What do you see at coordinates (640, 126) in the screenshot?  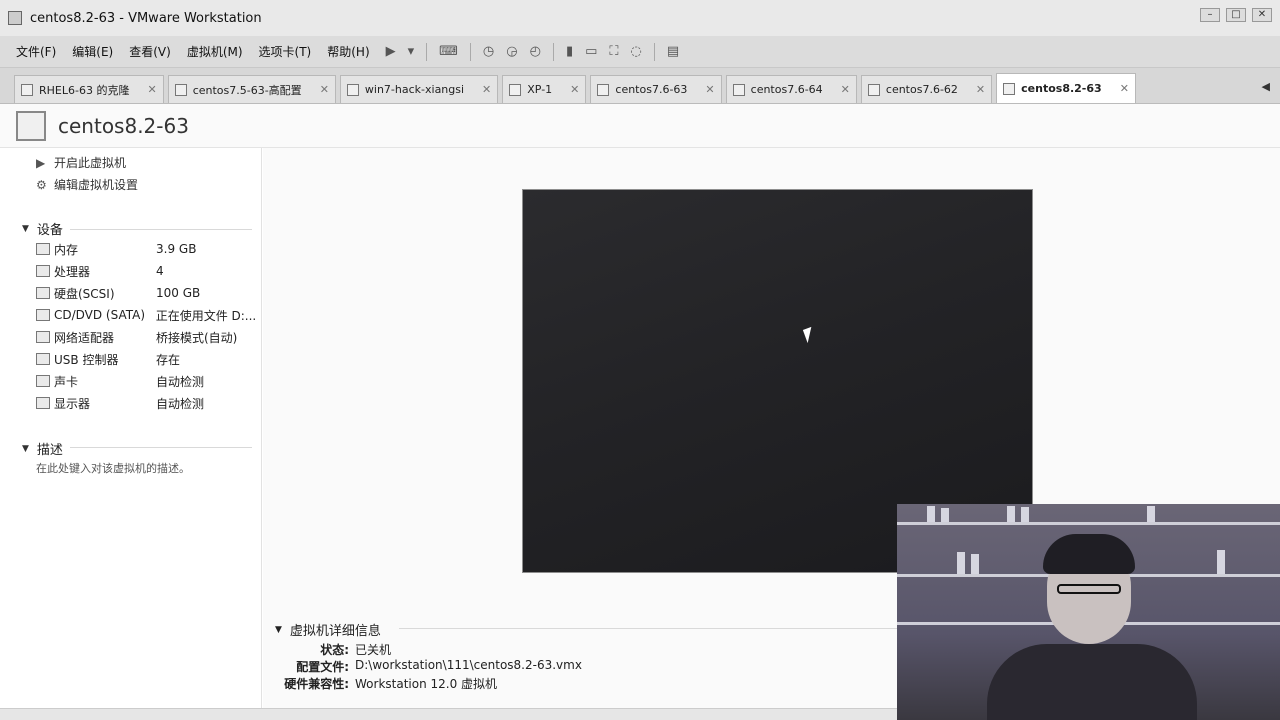 I see `vm-header: centos8.2-63` at bounding box center [640, 126].